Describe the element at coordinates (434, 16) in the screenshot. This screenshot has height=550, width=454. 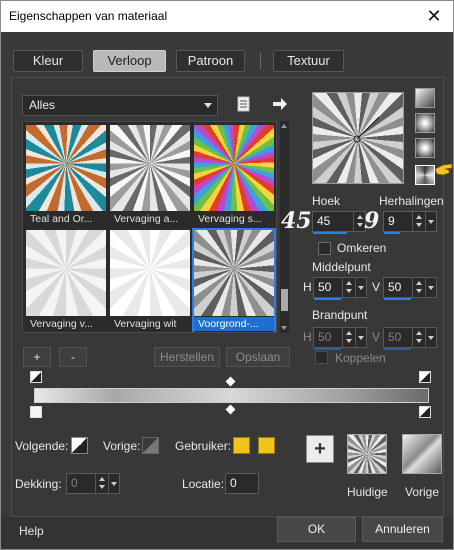
I see `close-icon: ✕` at that location.